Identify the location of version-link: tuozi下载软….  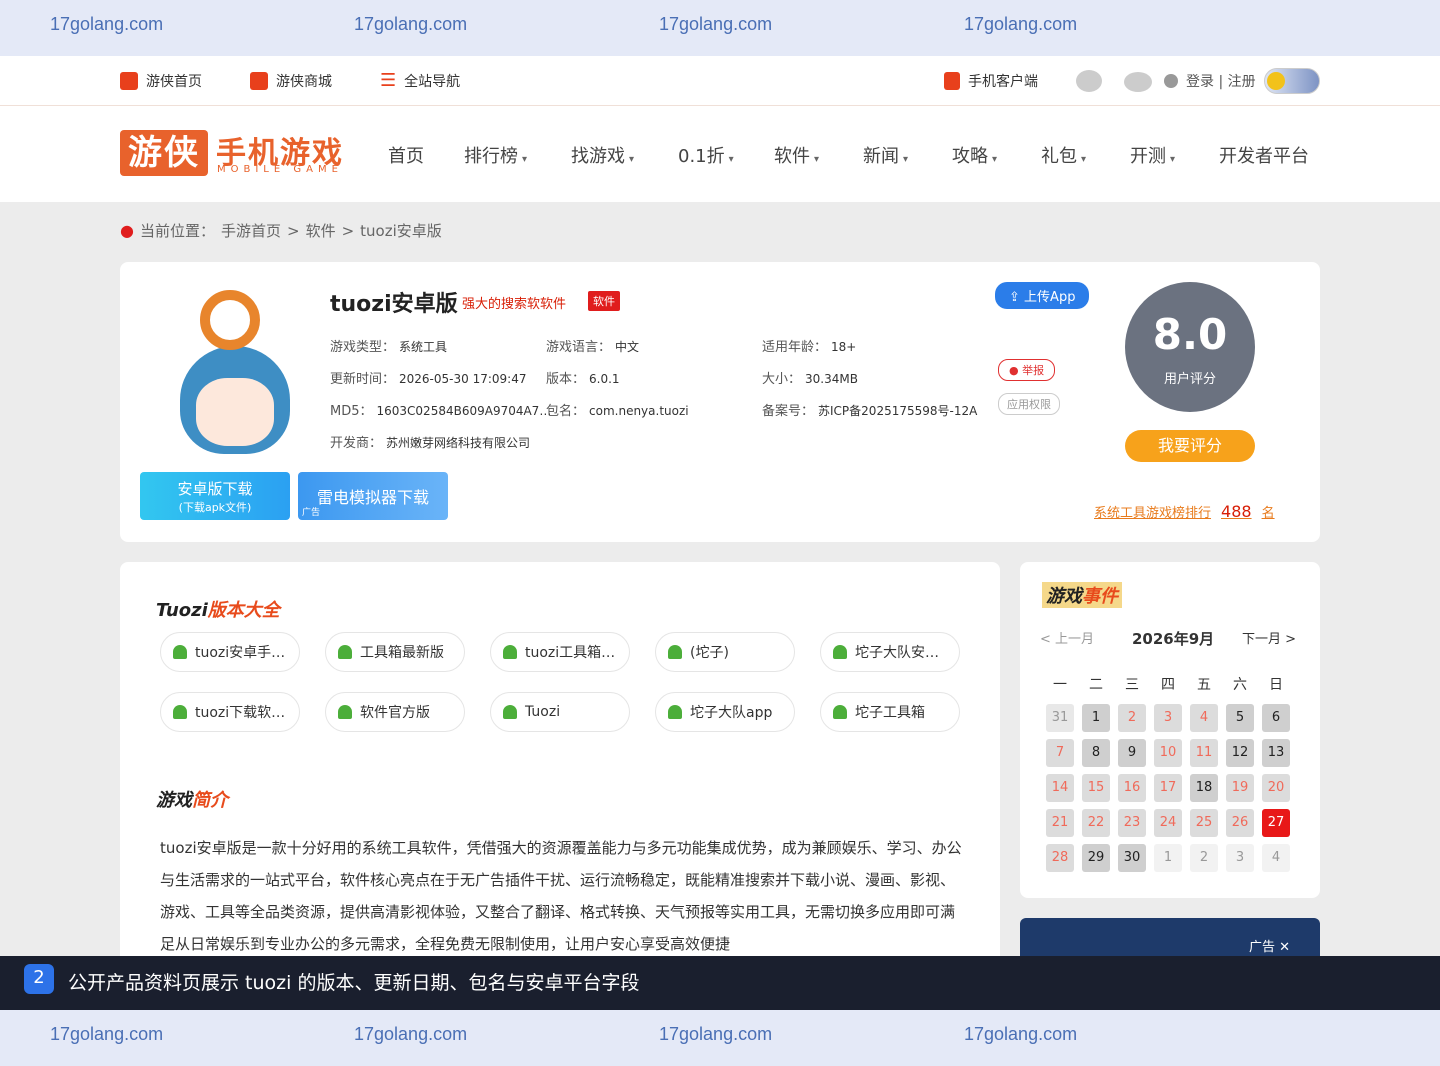
(230, 712).